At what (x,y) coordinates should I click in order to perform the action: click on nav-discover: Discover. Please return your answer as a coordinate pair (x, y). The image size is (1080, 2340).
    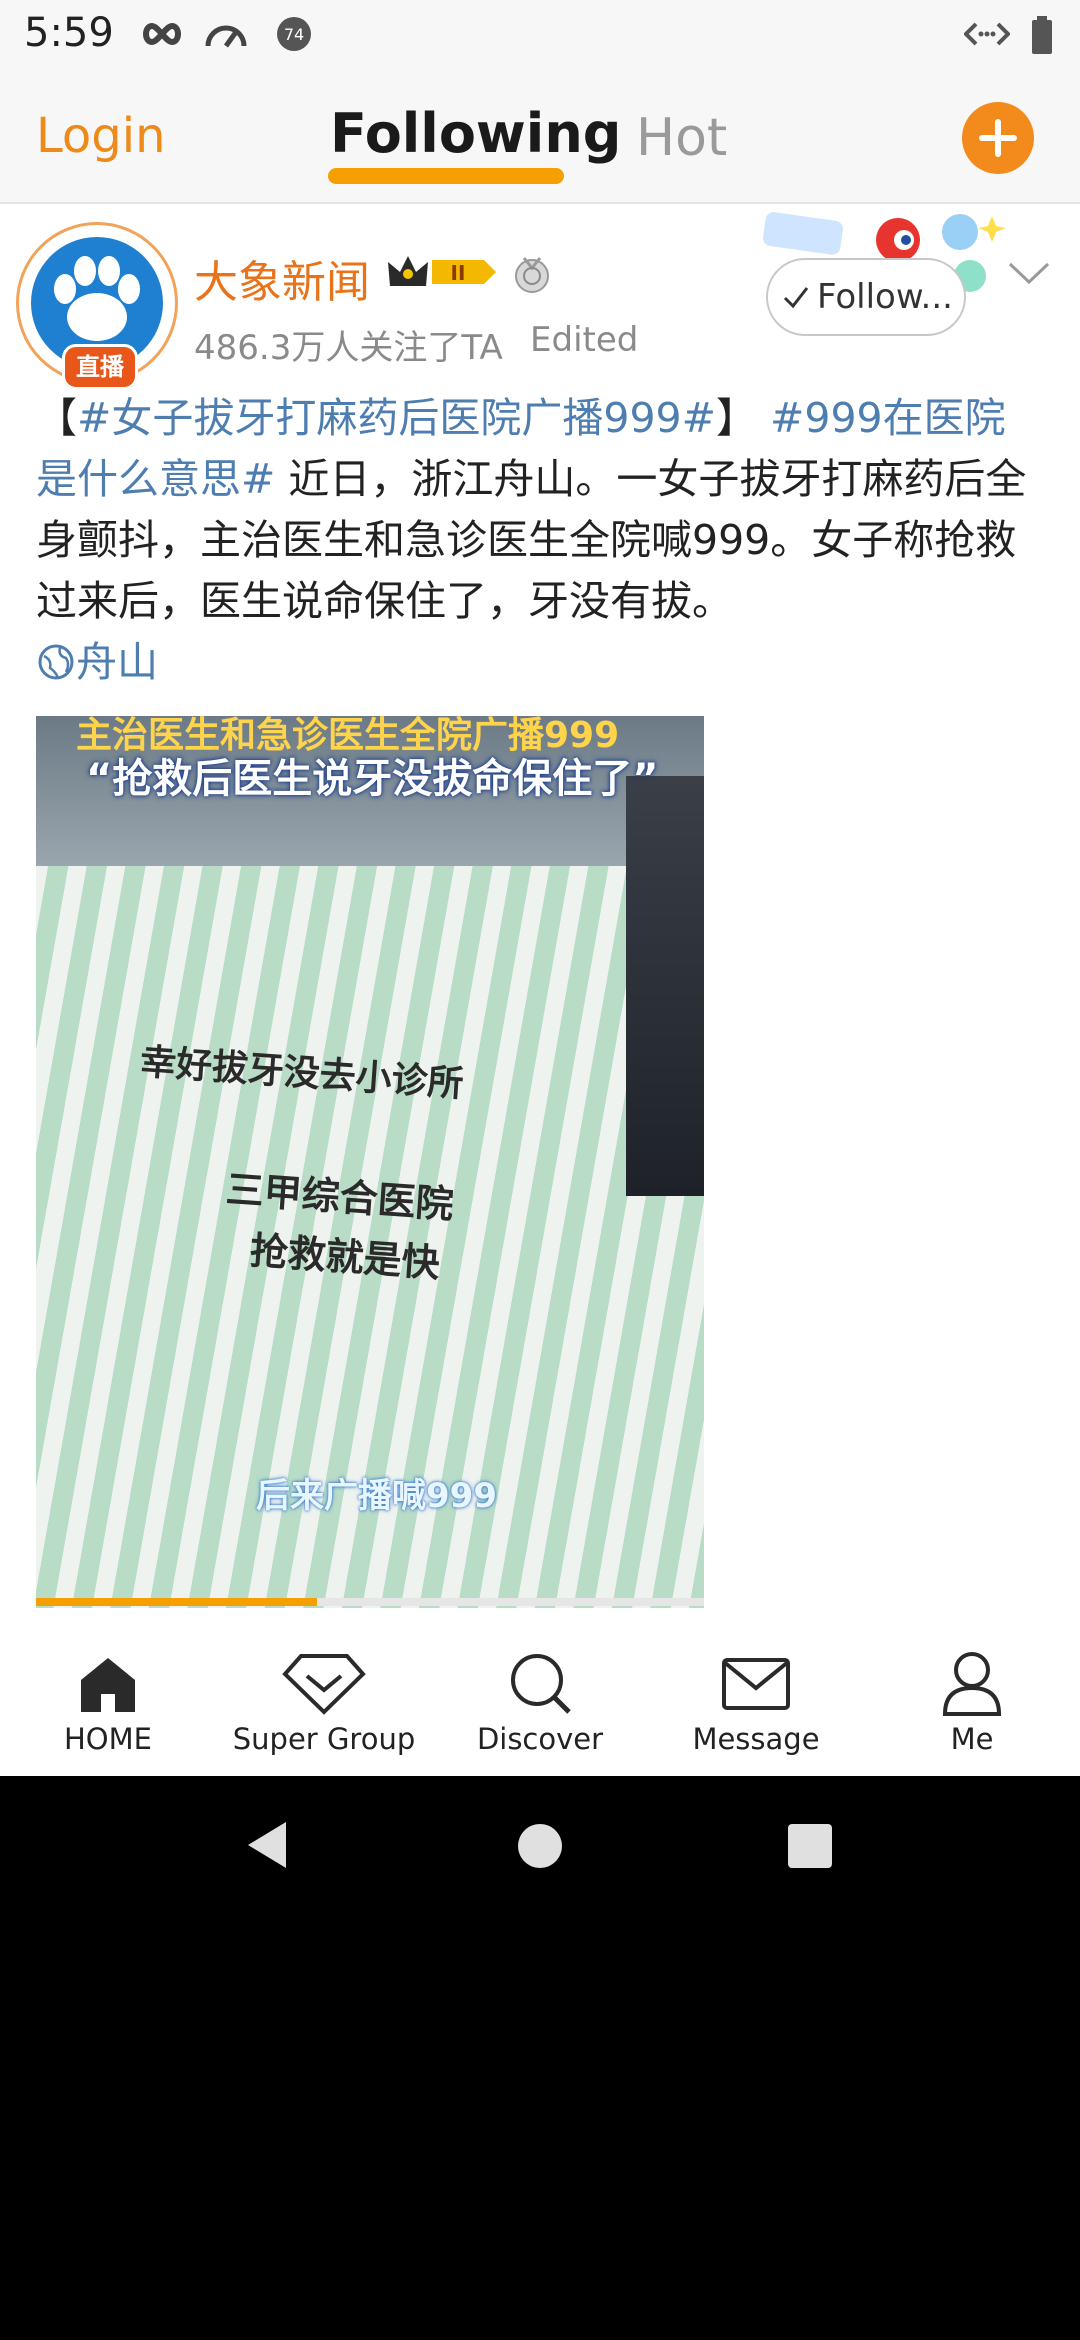
    Looking at the image, I should click on (540, 1703).